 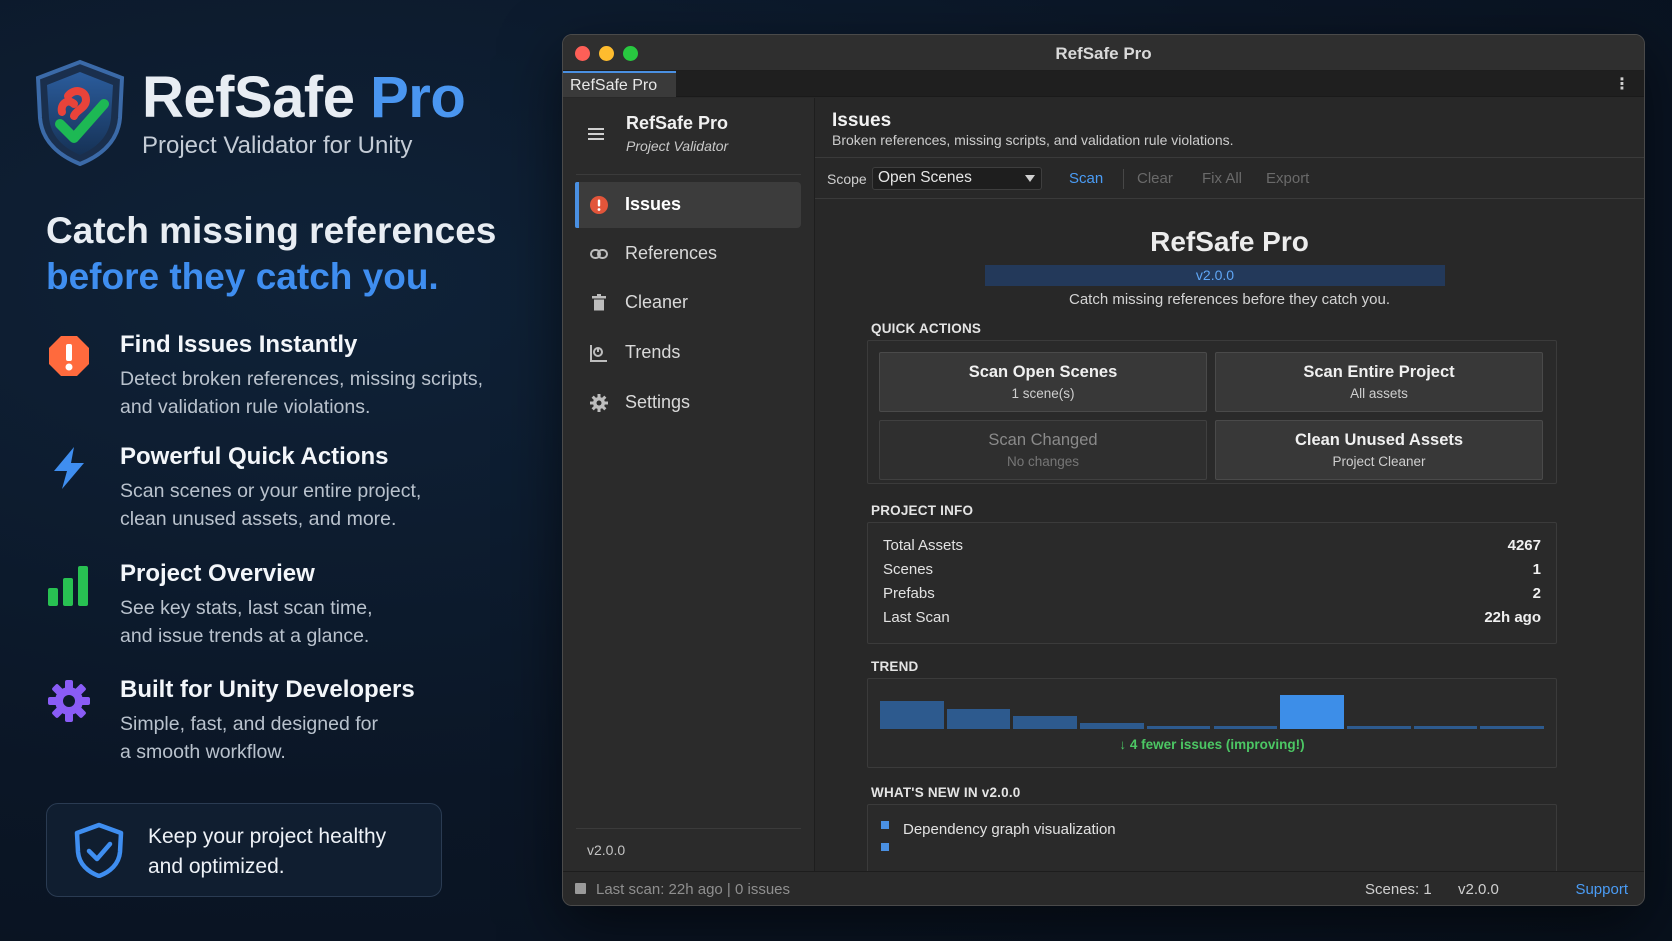 I want to click on sidebar-item-label: Issues, so click(x=653, y=204).